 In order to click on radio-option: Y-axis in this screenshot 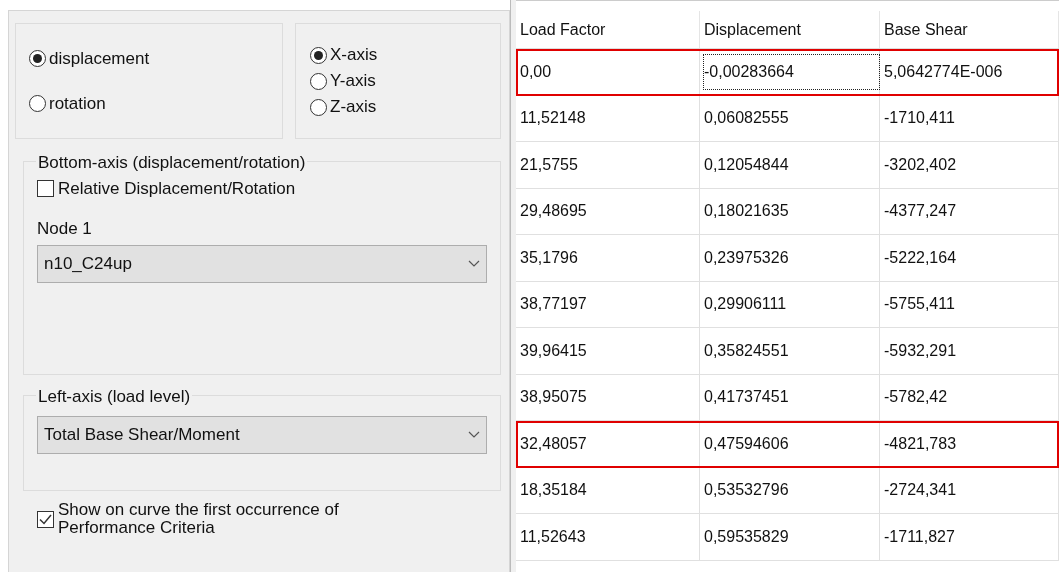, I will do `click(405, 81)`.